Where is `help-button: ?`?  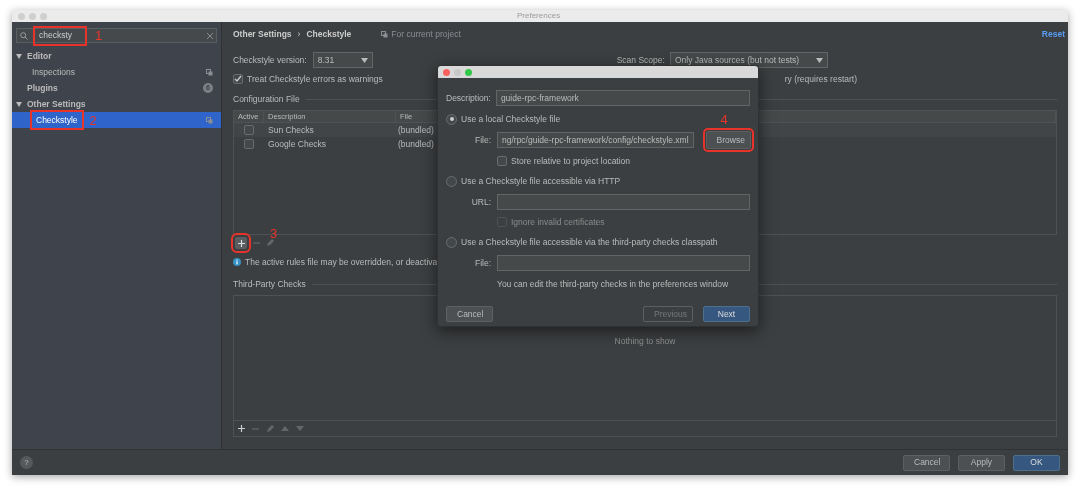
help-button: ? is located at coordinates (26, 462).